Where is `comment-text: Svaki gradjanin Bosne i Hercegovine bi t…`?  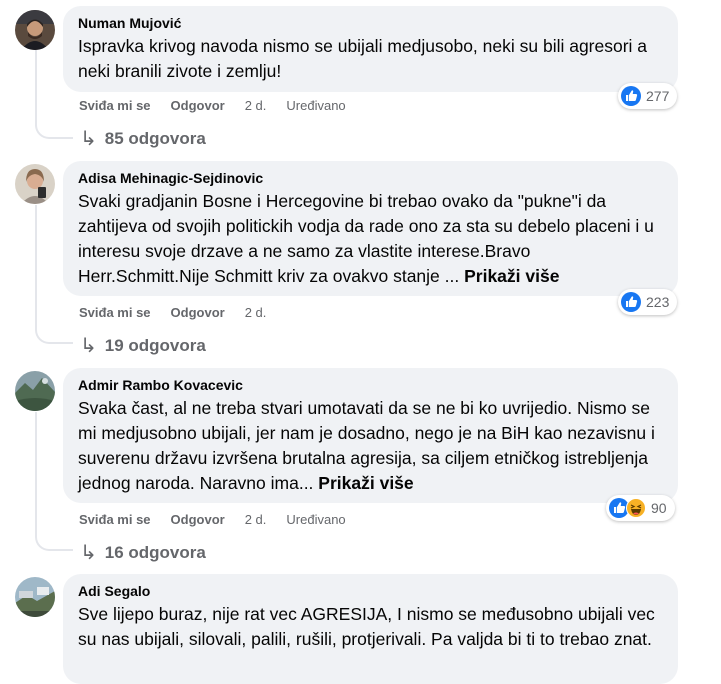
comment-text: Svaki gradjanin Bosne i Hercegovine bi t… is located at coordinates (366, 238).